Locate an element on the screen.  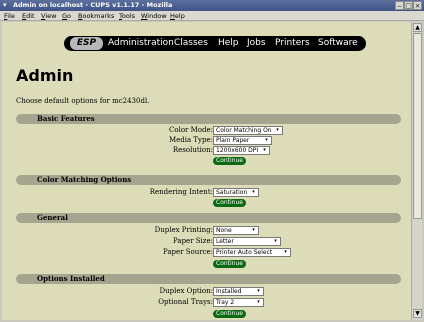
scroll-down-icon: ▼ is located at coordinates (417, 313).